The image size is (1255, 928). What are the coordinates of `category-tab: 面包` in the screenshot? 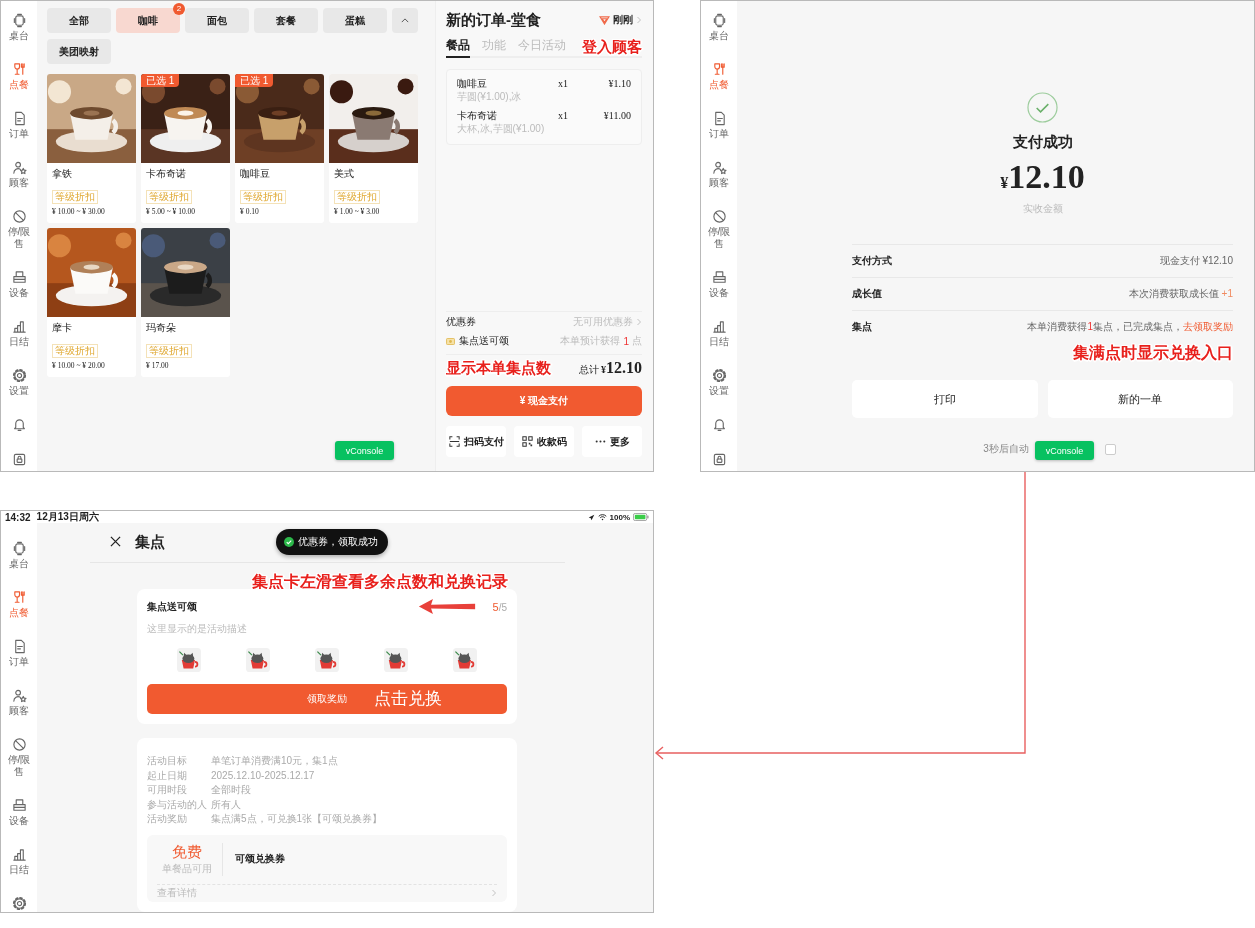 It's located at (217, 20).